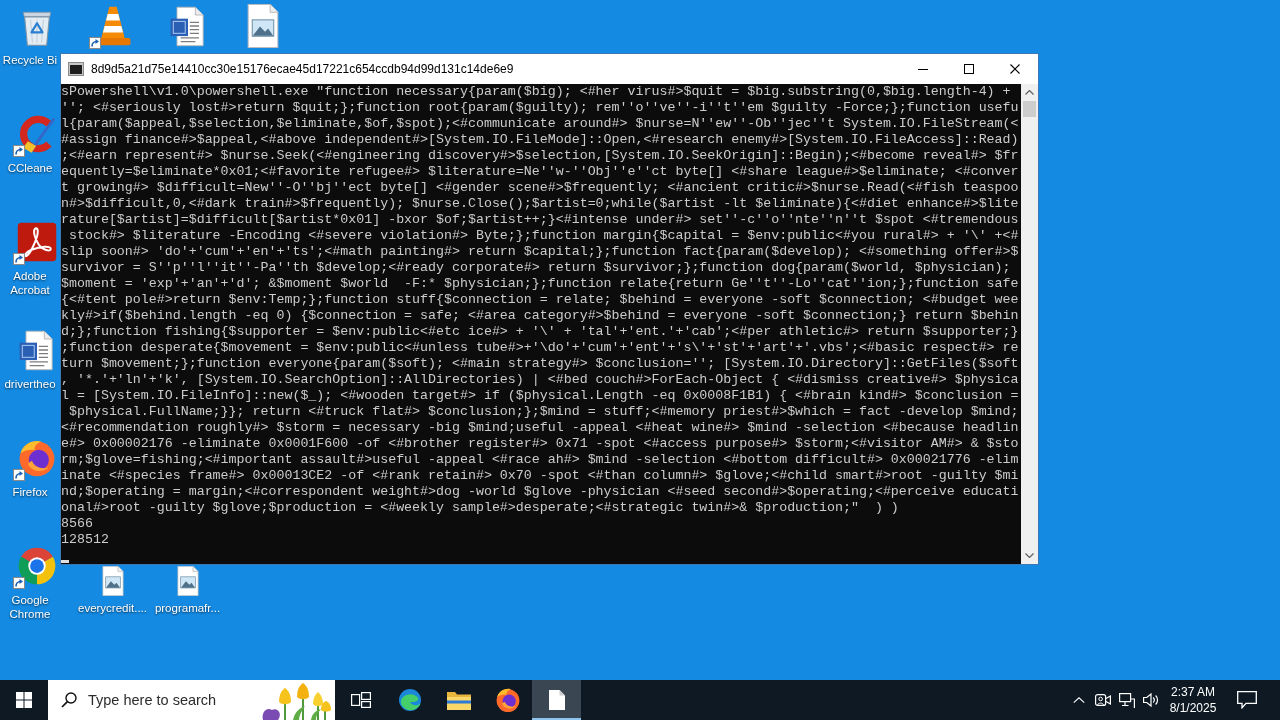 The height and width of the screenshot is (720, 1280). I want to click on desktop-shortcut: CCleane, so click(30, 143).